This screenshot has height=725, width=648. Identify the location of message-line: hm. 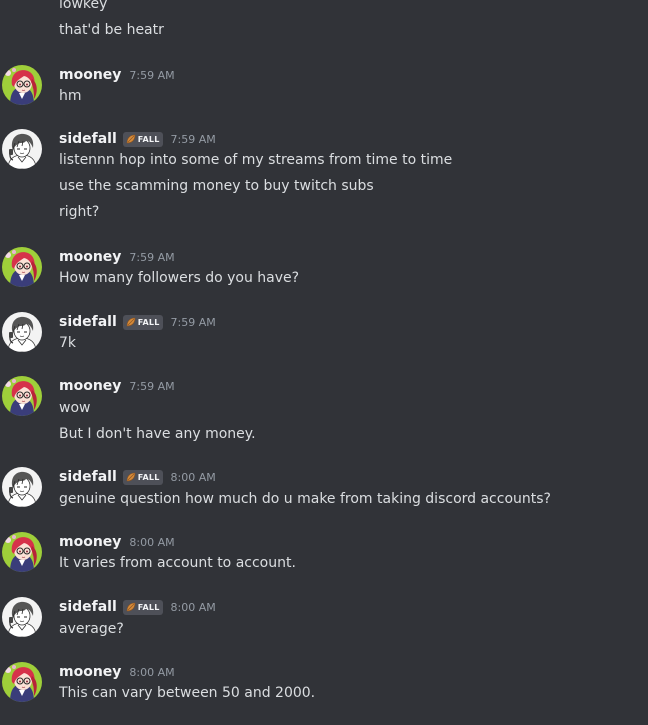
(70, 96).